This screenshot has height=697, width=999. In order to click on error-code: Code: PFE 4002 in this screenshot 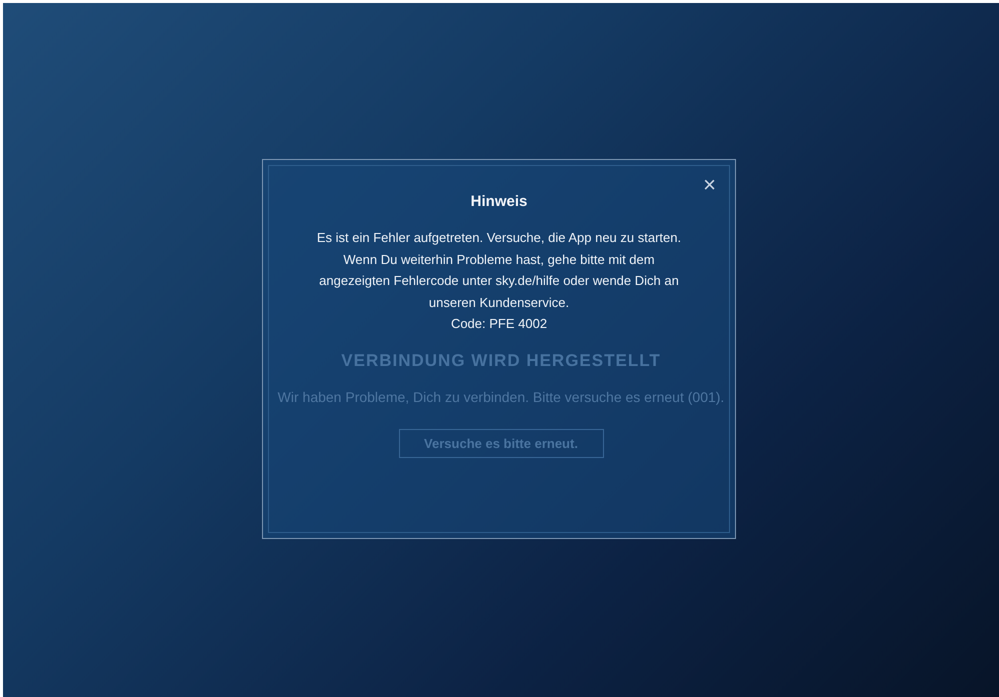, I will do `click(499, 324)`.